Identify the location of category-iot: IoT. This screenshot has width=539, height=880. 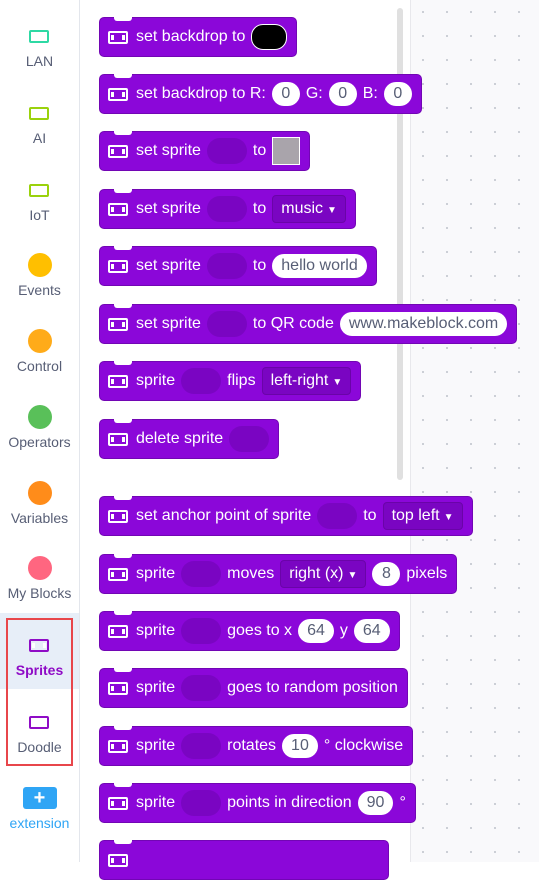
(39, 196).